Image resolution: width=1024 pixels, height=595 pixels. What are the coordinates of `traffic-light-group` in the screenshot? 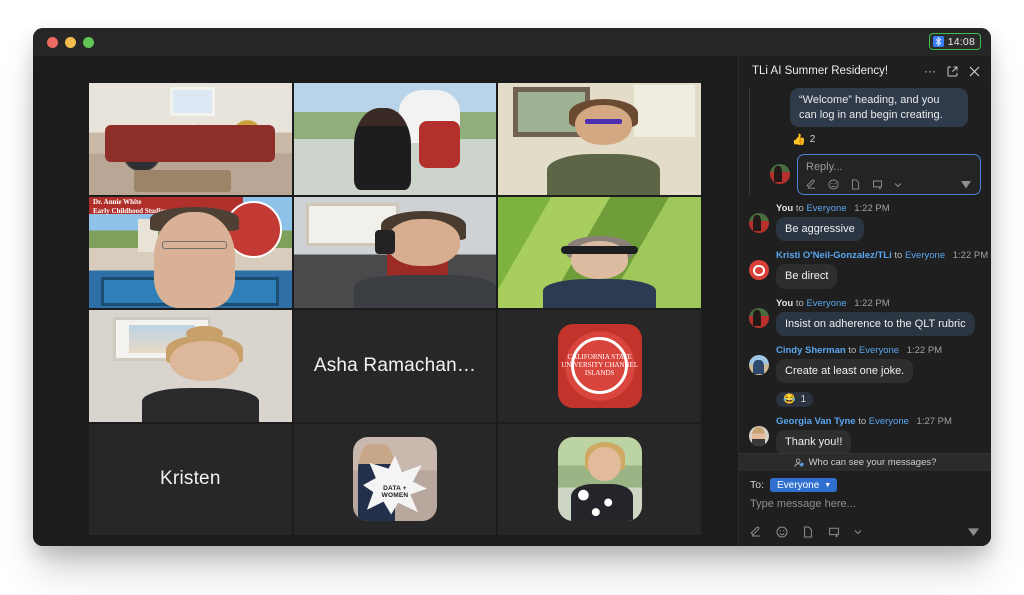 It's located at (70, 42).